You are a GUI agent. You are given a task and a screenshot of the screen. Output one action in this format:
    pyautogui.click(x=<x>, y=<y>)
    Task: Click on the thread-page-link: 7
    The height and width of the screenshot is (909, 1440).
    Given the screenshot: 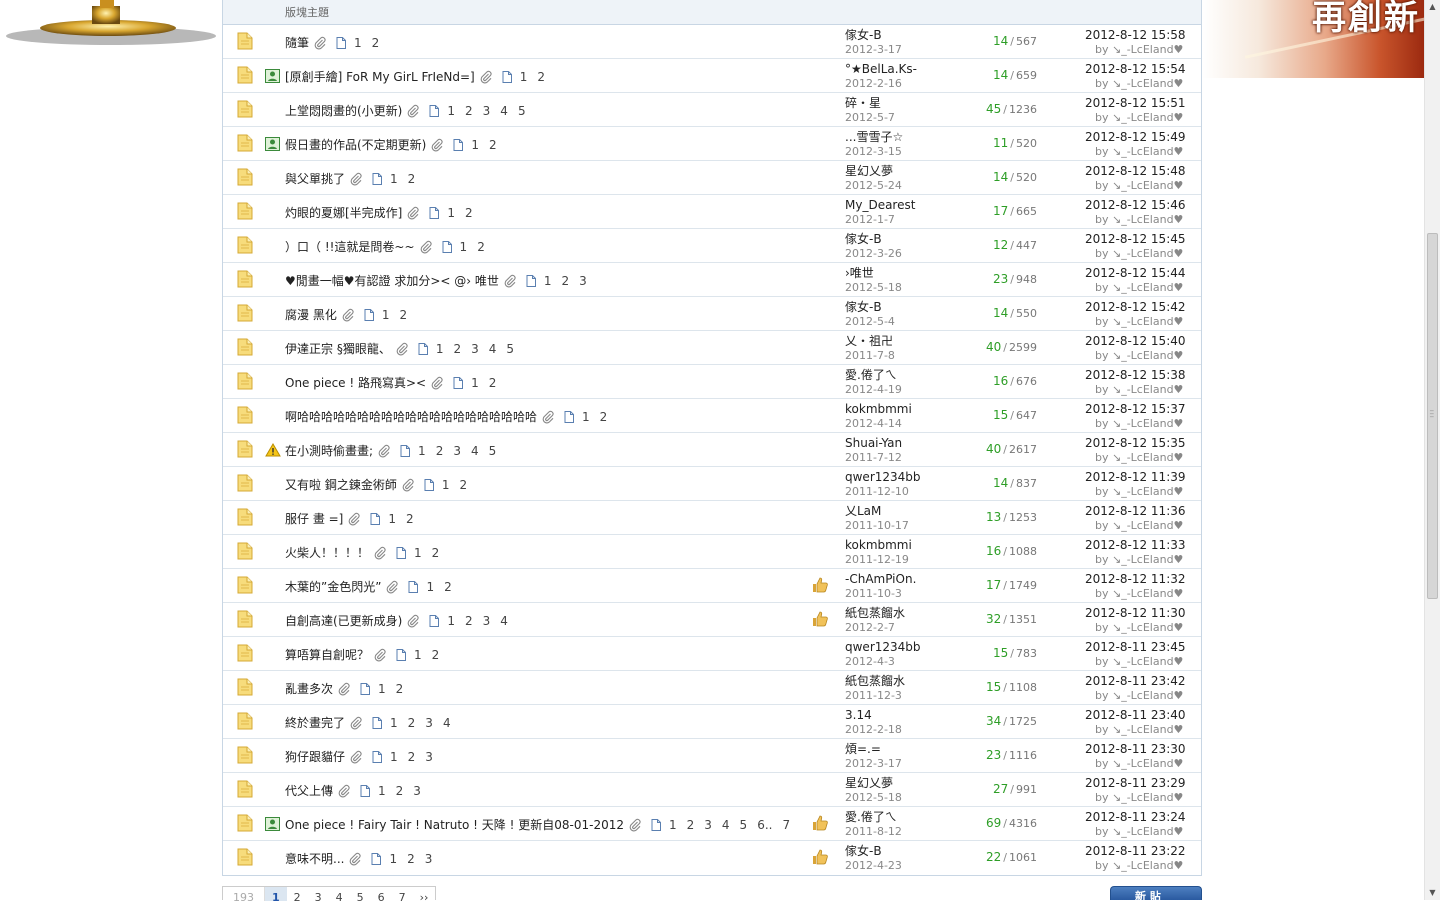 What is the action you would take?
    pyautogui.click(x=786, y=825)
    